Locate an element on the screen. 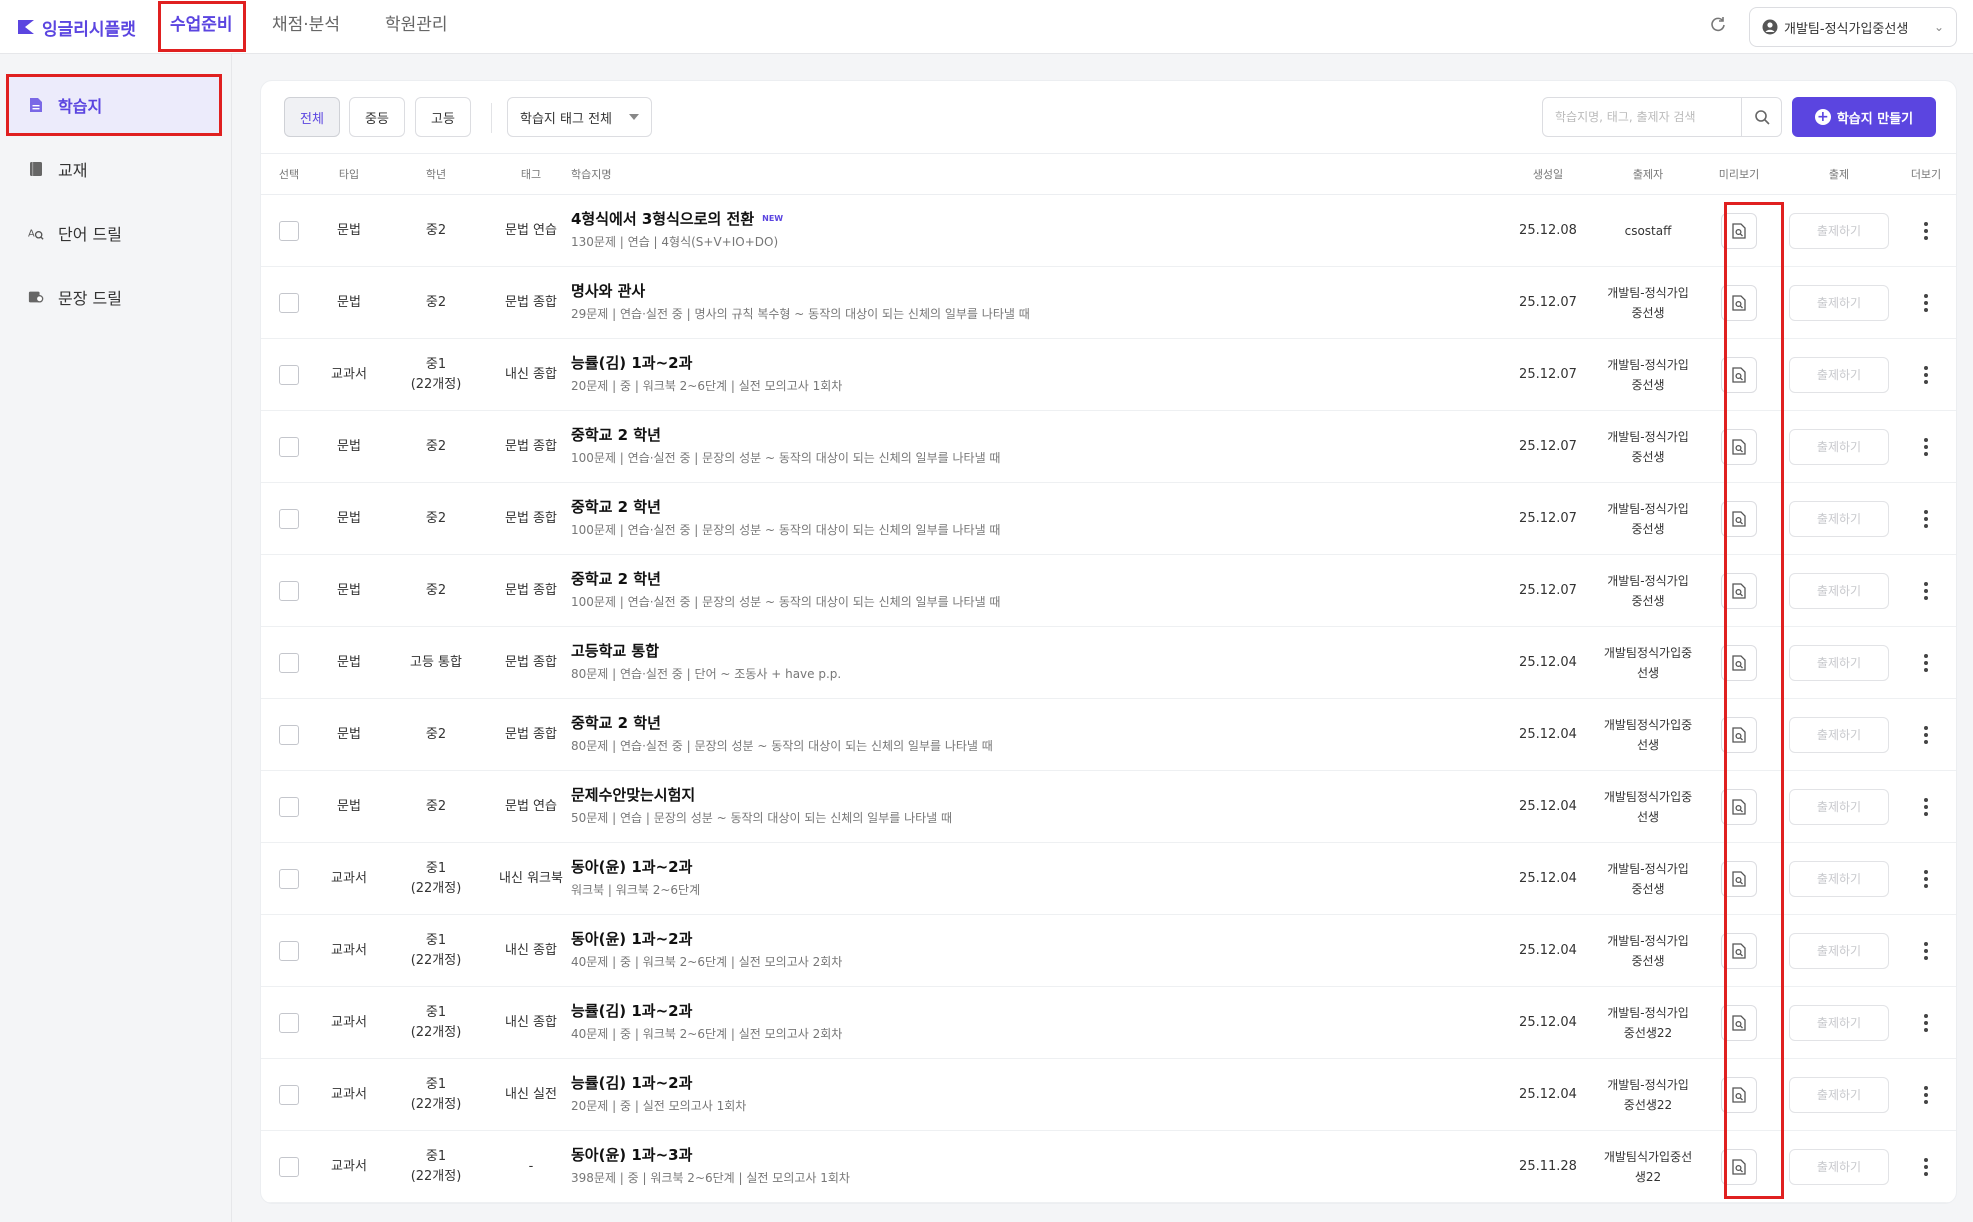 This screenshot has width=1973, height=1222. sidebar-item-worksheet: 학습지 is located at coordinates (114, 105).